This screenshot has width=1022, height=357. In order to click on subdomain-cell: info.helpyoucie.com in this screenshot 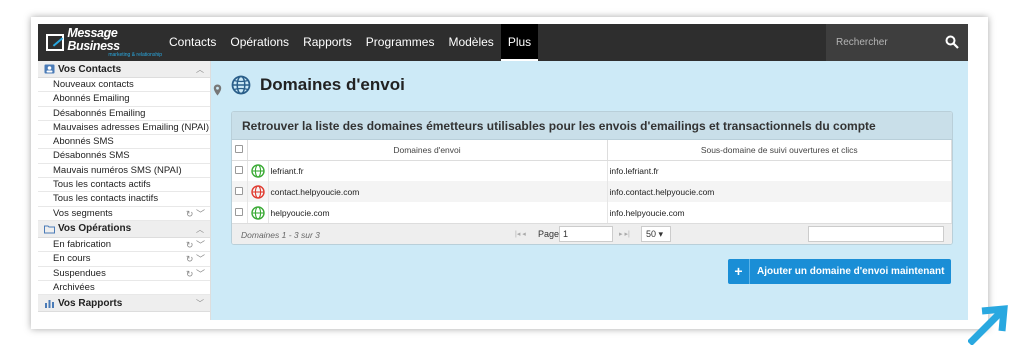, I will do `click(779, 212)`.